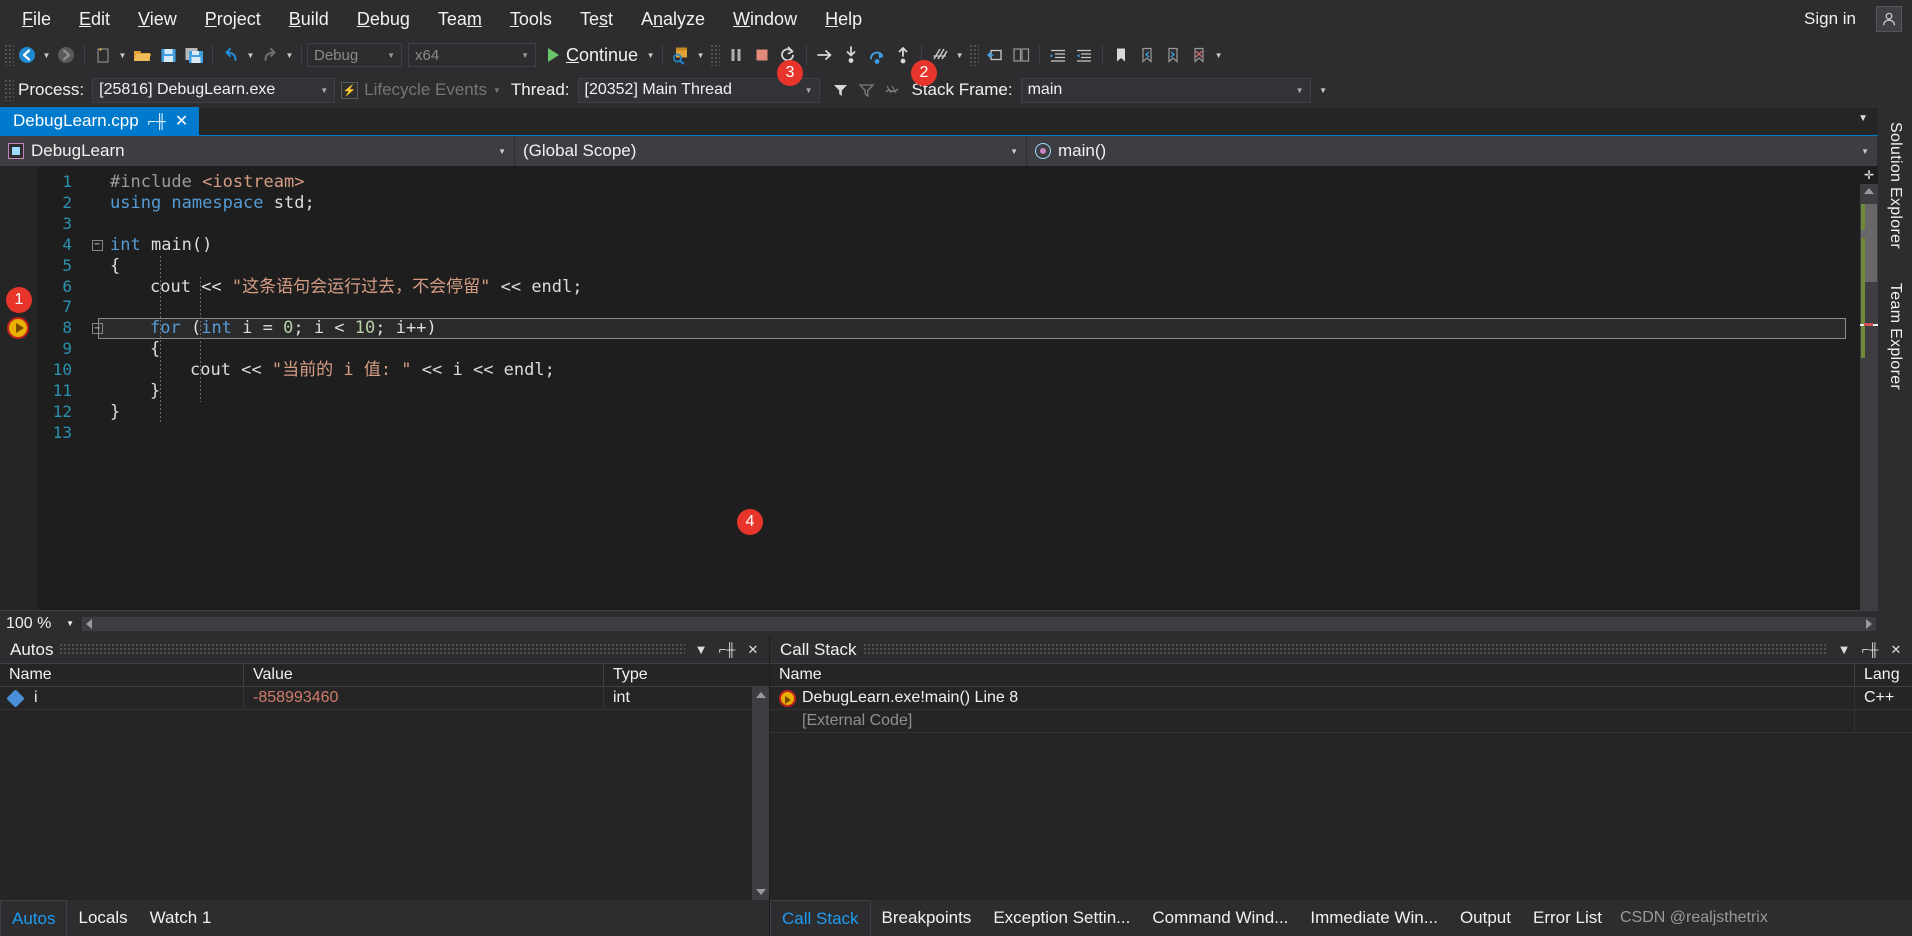  What do you see at coordinates (949, 370) in the screenshot?
I see `code-line-10: 10 cout << "当前的 i 值: " << i << endl;` at bounding box center [949, 370].